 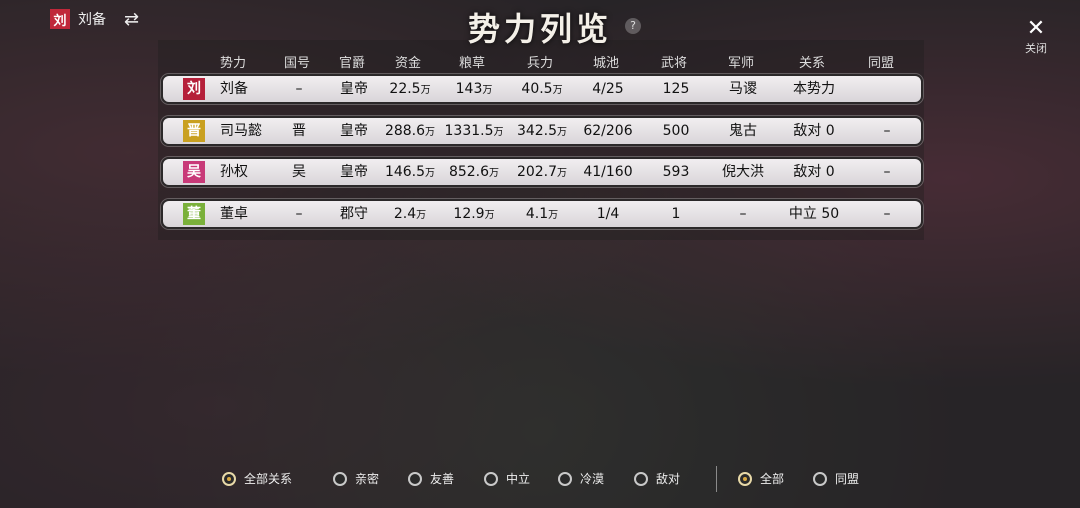 What do you see at coordinates (741, 63) in the screenshot?
I see `col-advisor: 军师` at bounding box center [741, 63].